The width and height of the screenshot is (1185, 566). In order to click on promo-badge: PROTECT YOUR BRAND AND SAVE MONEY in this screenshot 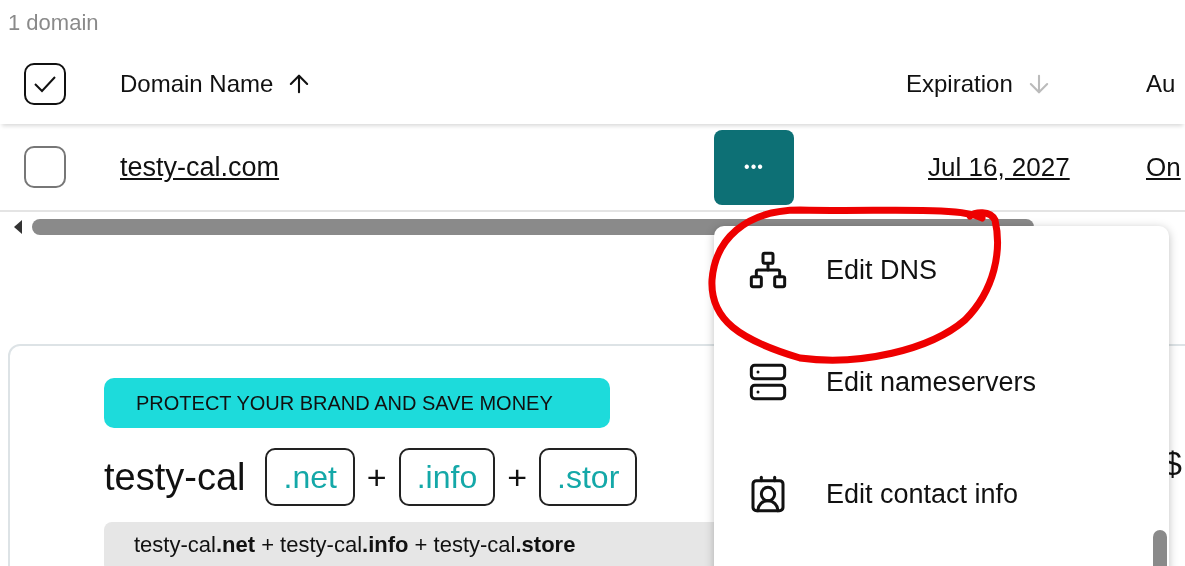, I will do `click(357, 403)`.